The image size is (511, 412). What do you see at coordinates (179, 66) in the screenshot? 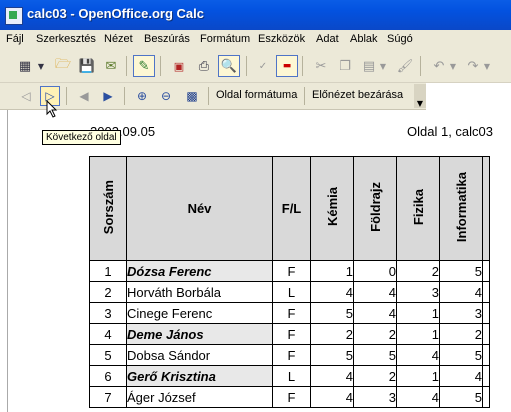
I see `export-pdf-icon: ▣` at bounding box center [179, 66].